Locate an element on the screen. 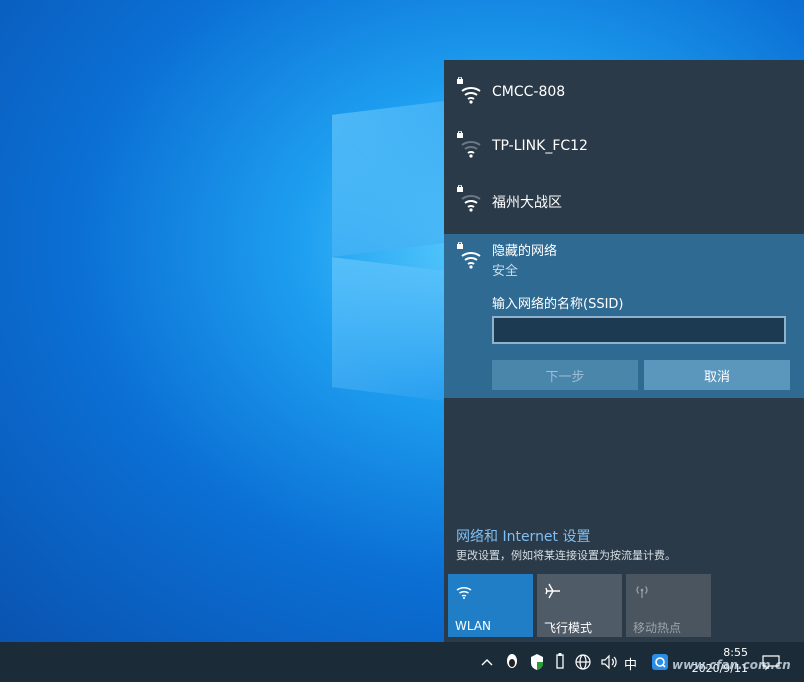 The width and height of the screenshot is (804, 682). tile-wlan: WLAN is located at coordinates (490, 605).